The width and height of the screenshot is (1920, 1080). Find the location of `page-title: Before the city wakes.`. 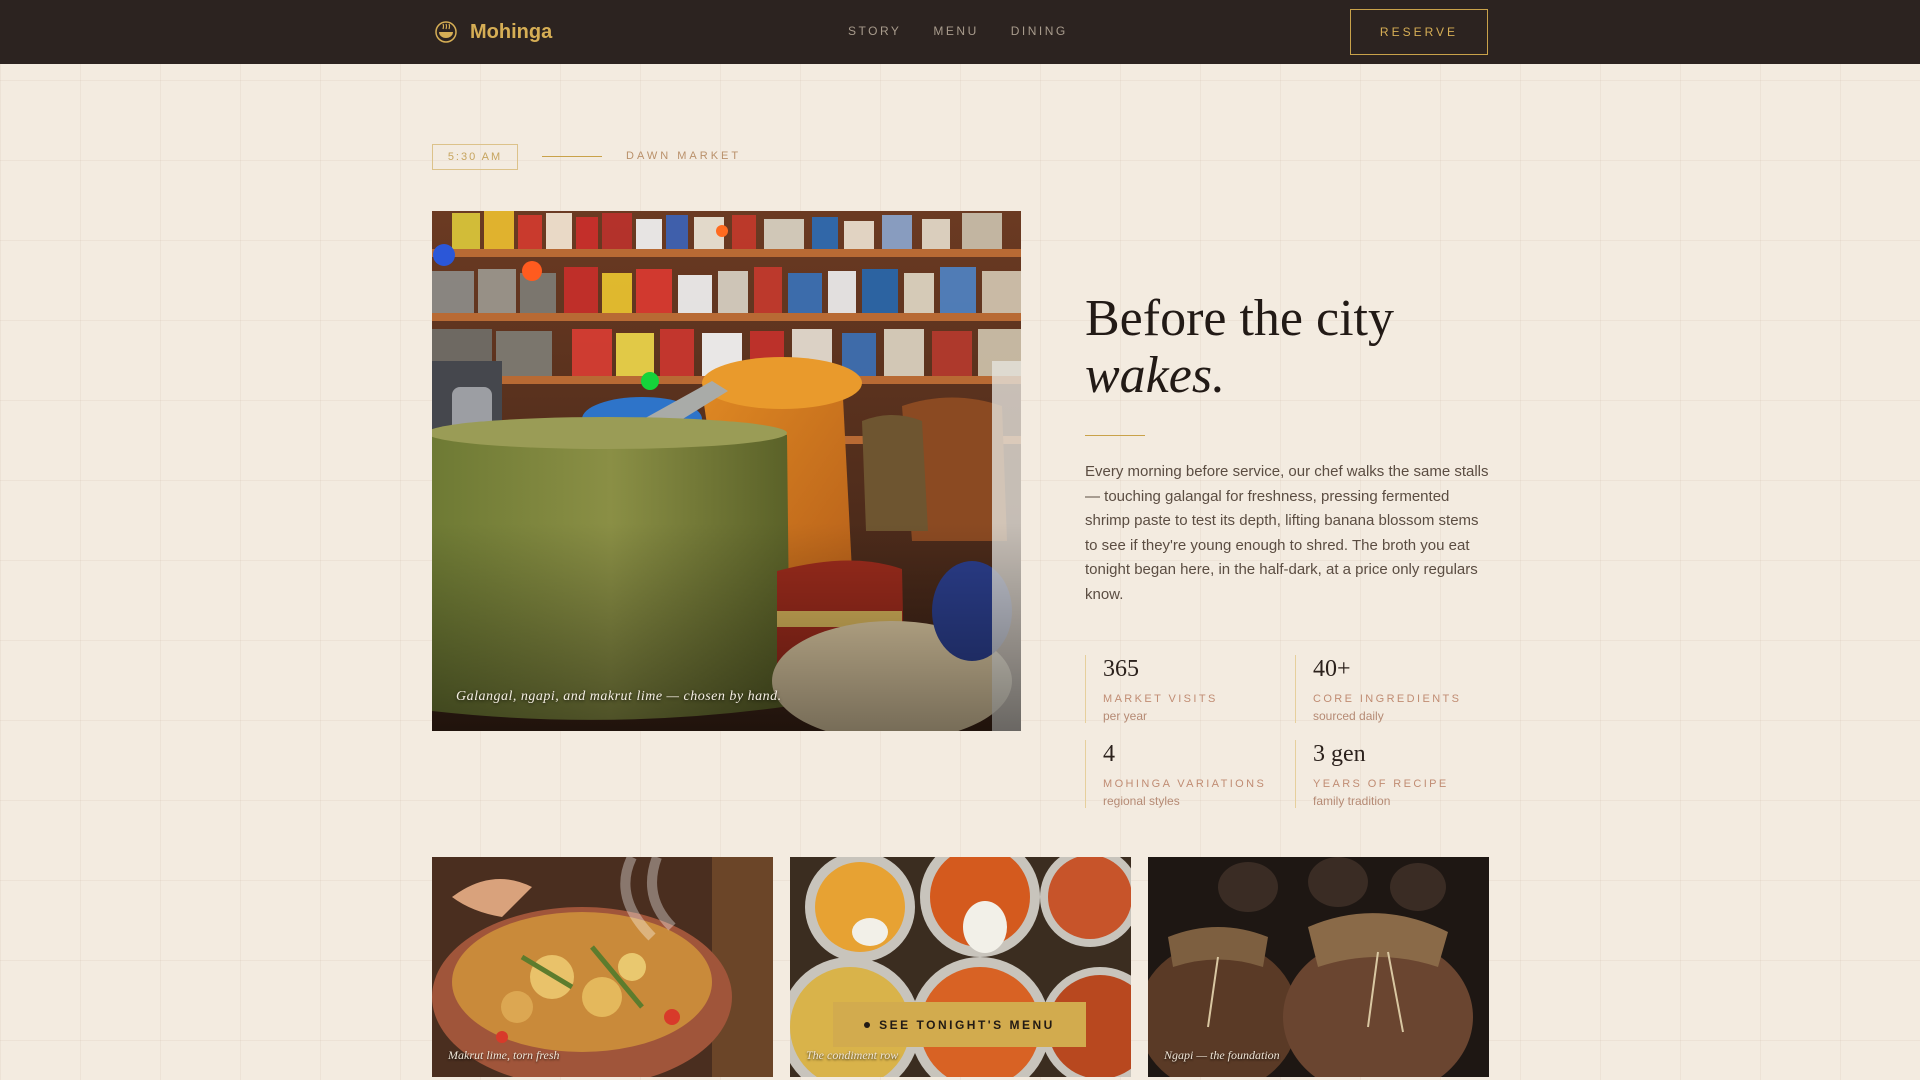

page-title: Before the city wakes. is located at coordinates (1295, 347).